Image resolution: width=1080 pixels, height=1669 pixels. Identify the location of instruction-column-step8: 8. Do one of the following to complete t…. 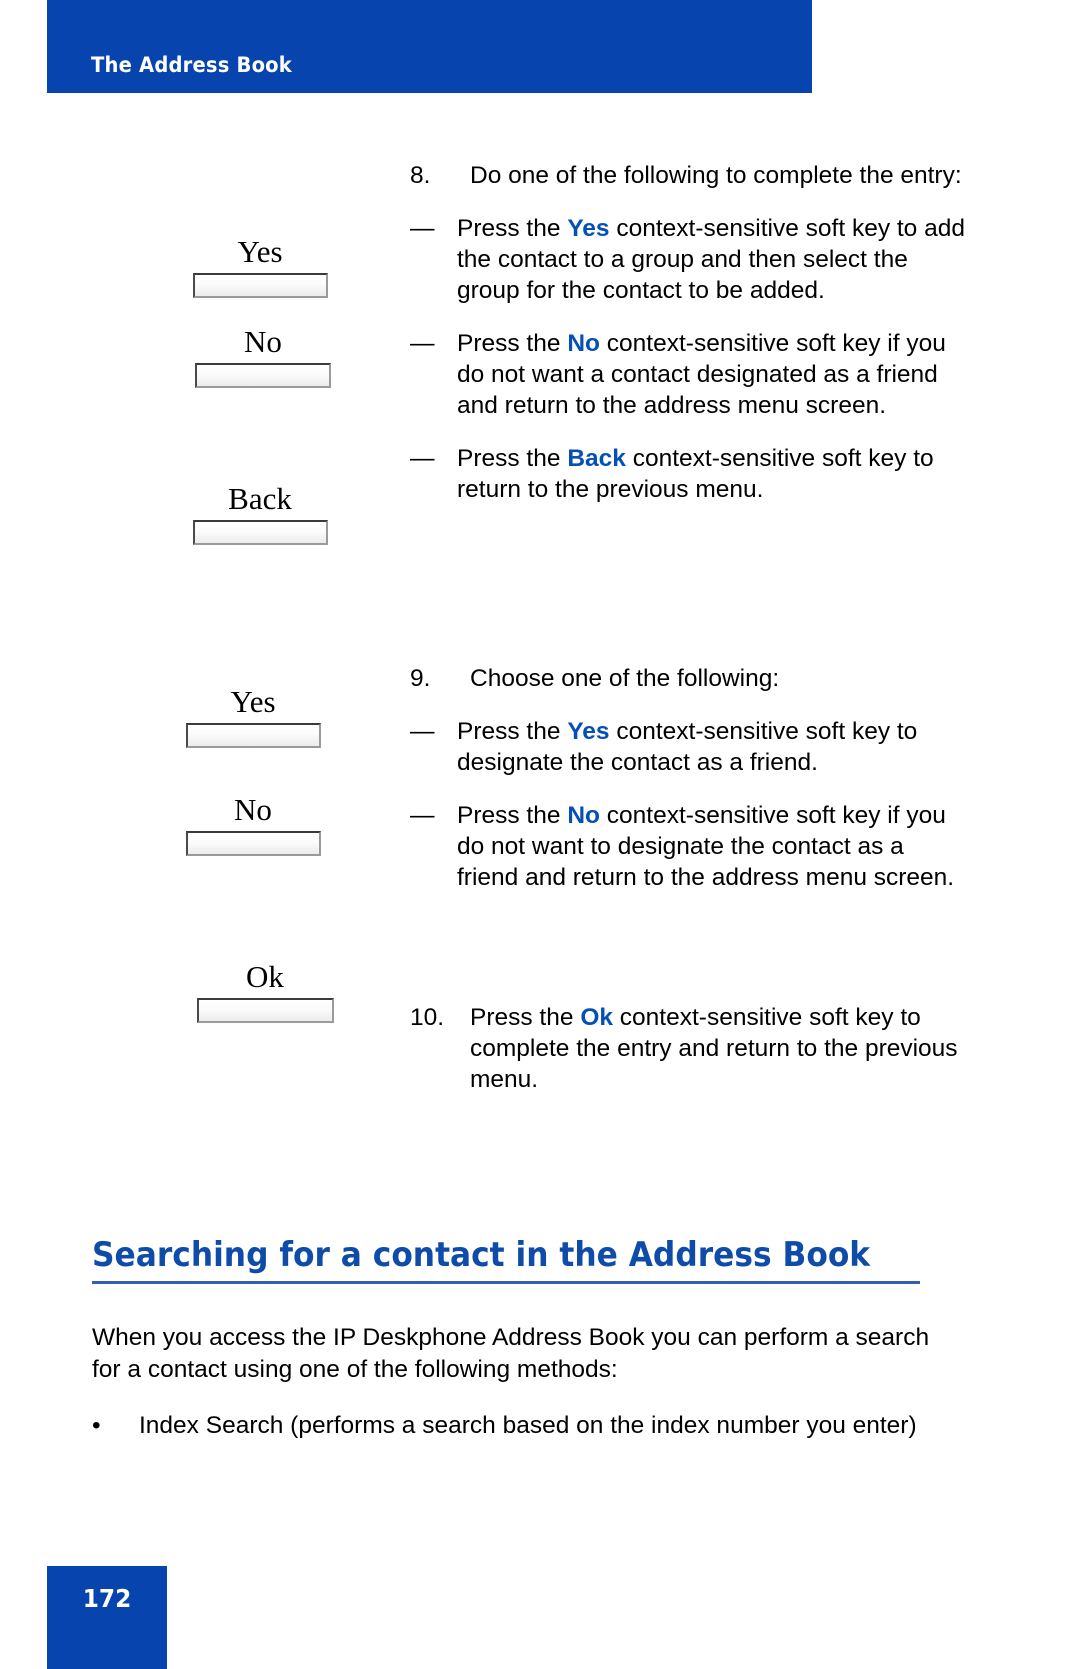
(690, 332).